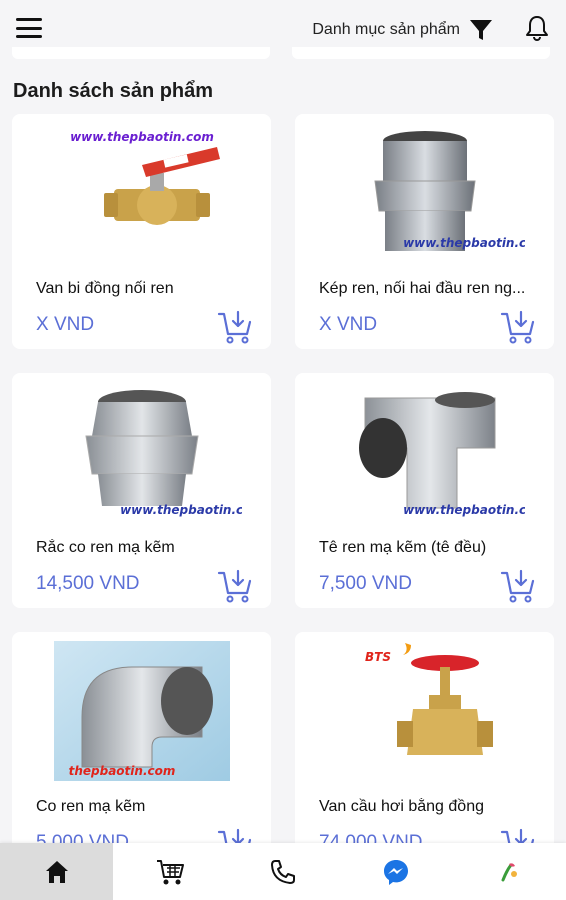  What do you see at coordinates (430, 807) in the screenshot?
I see `product-name: Van cầu hơi bằng đồng` at bounding box center [430, 807].